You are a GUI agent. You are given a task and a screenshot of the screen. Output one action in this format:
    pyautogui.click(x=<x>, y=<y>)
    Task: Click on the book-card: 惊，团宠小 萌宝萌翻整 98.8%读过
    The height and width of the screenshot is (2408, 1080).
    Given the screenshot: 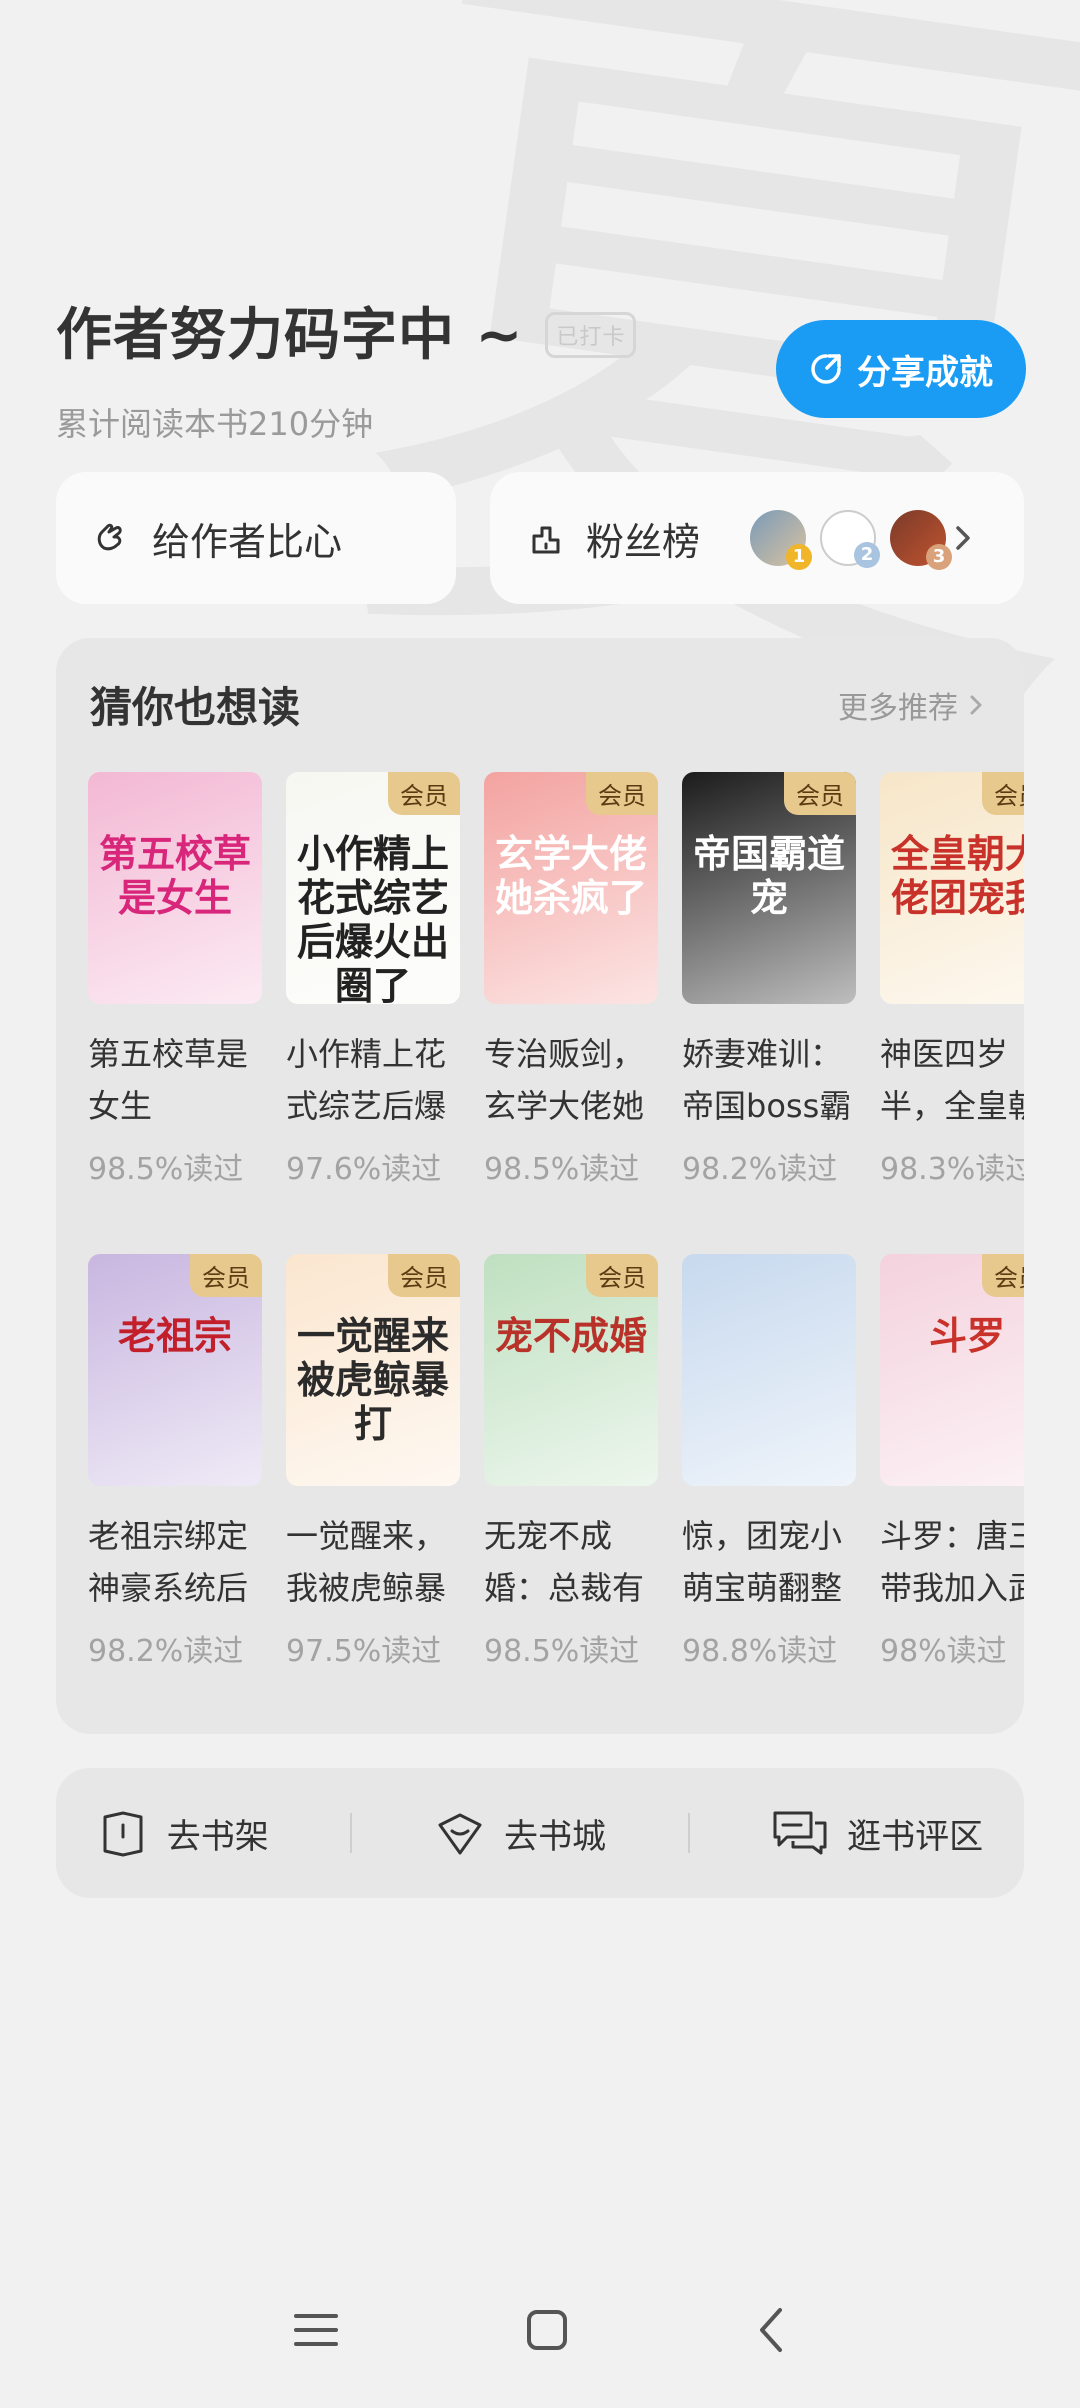 What is the action you would take?
    pyautogui.click(x=769, y=1462)
    